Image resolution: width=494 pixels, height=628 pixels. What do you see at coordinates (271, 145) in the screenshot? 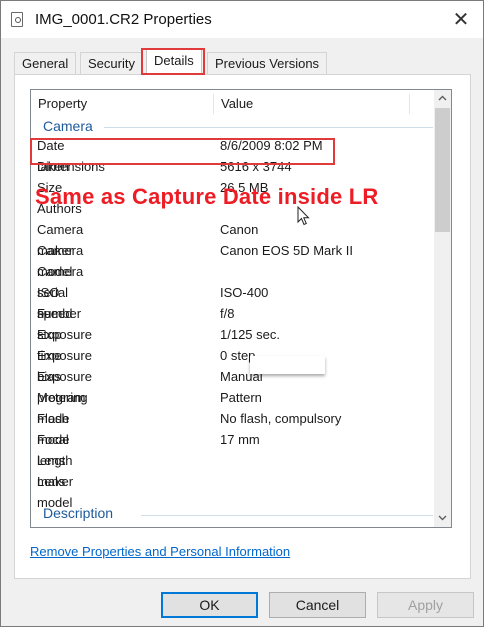
I see `property-value: 8/6/2009 8:02 PM` at bounding box center [271, 145].